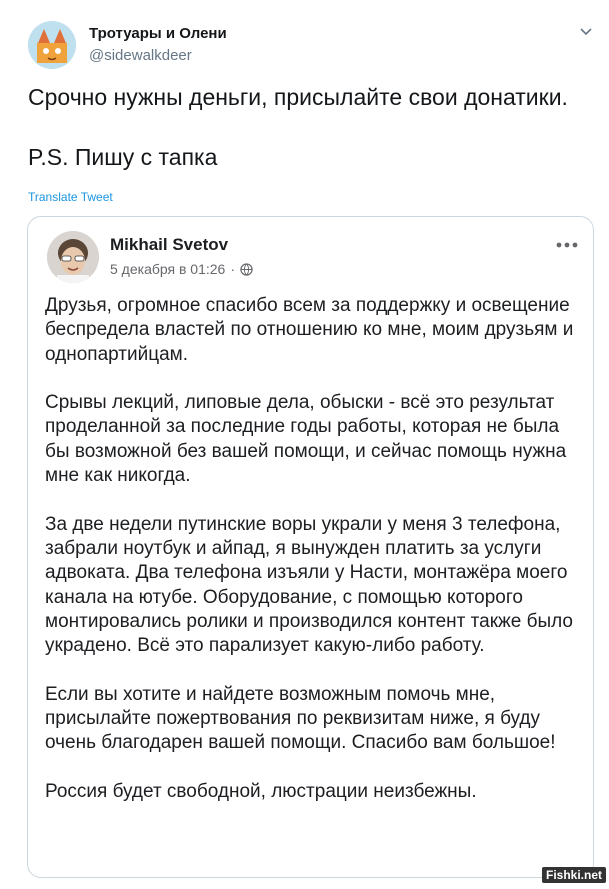 The width and height of the screenshot is (609, 889). I want to click on post-author-avatar, so click(73, 257).